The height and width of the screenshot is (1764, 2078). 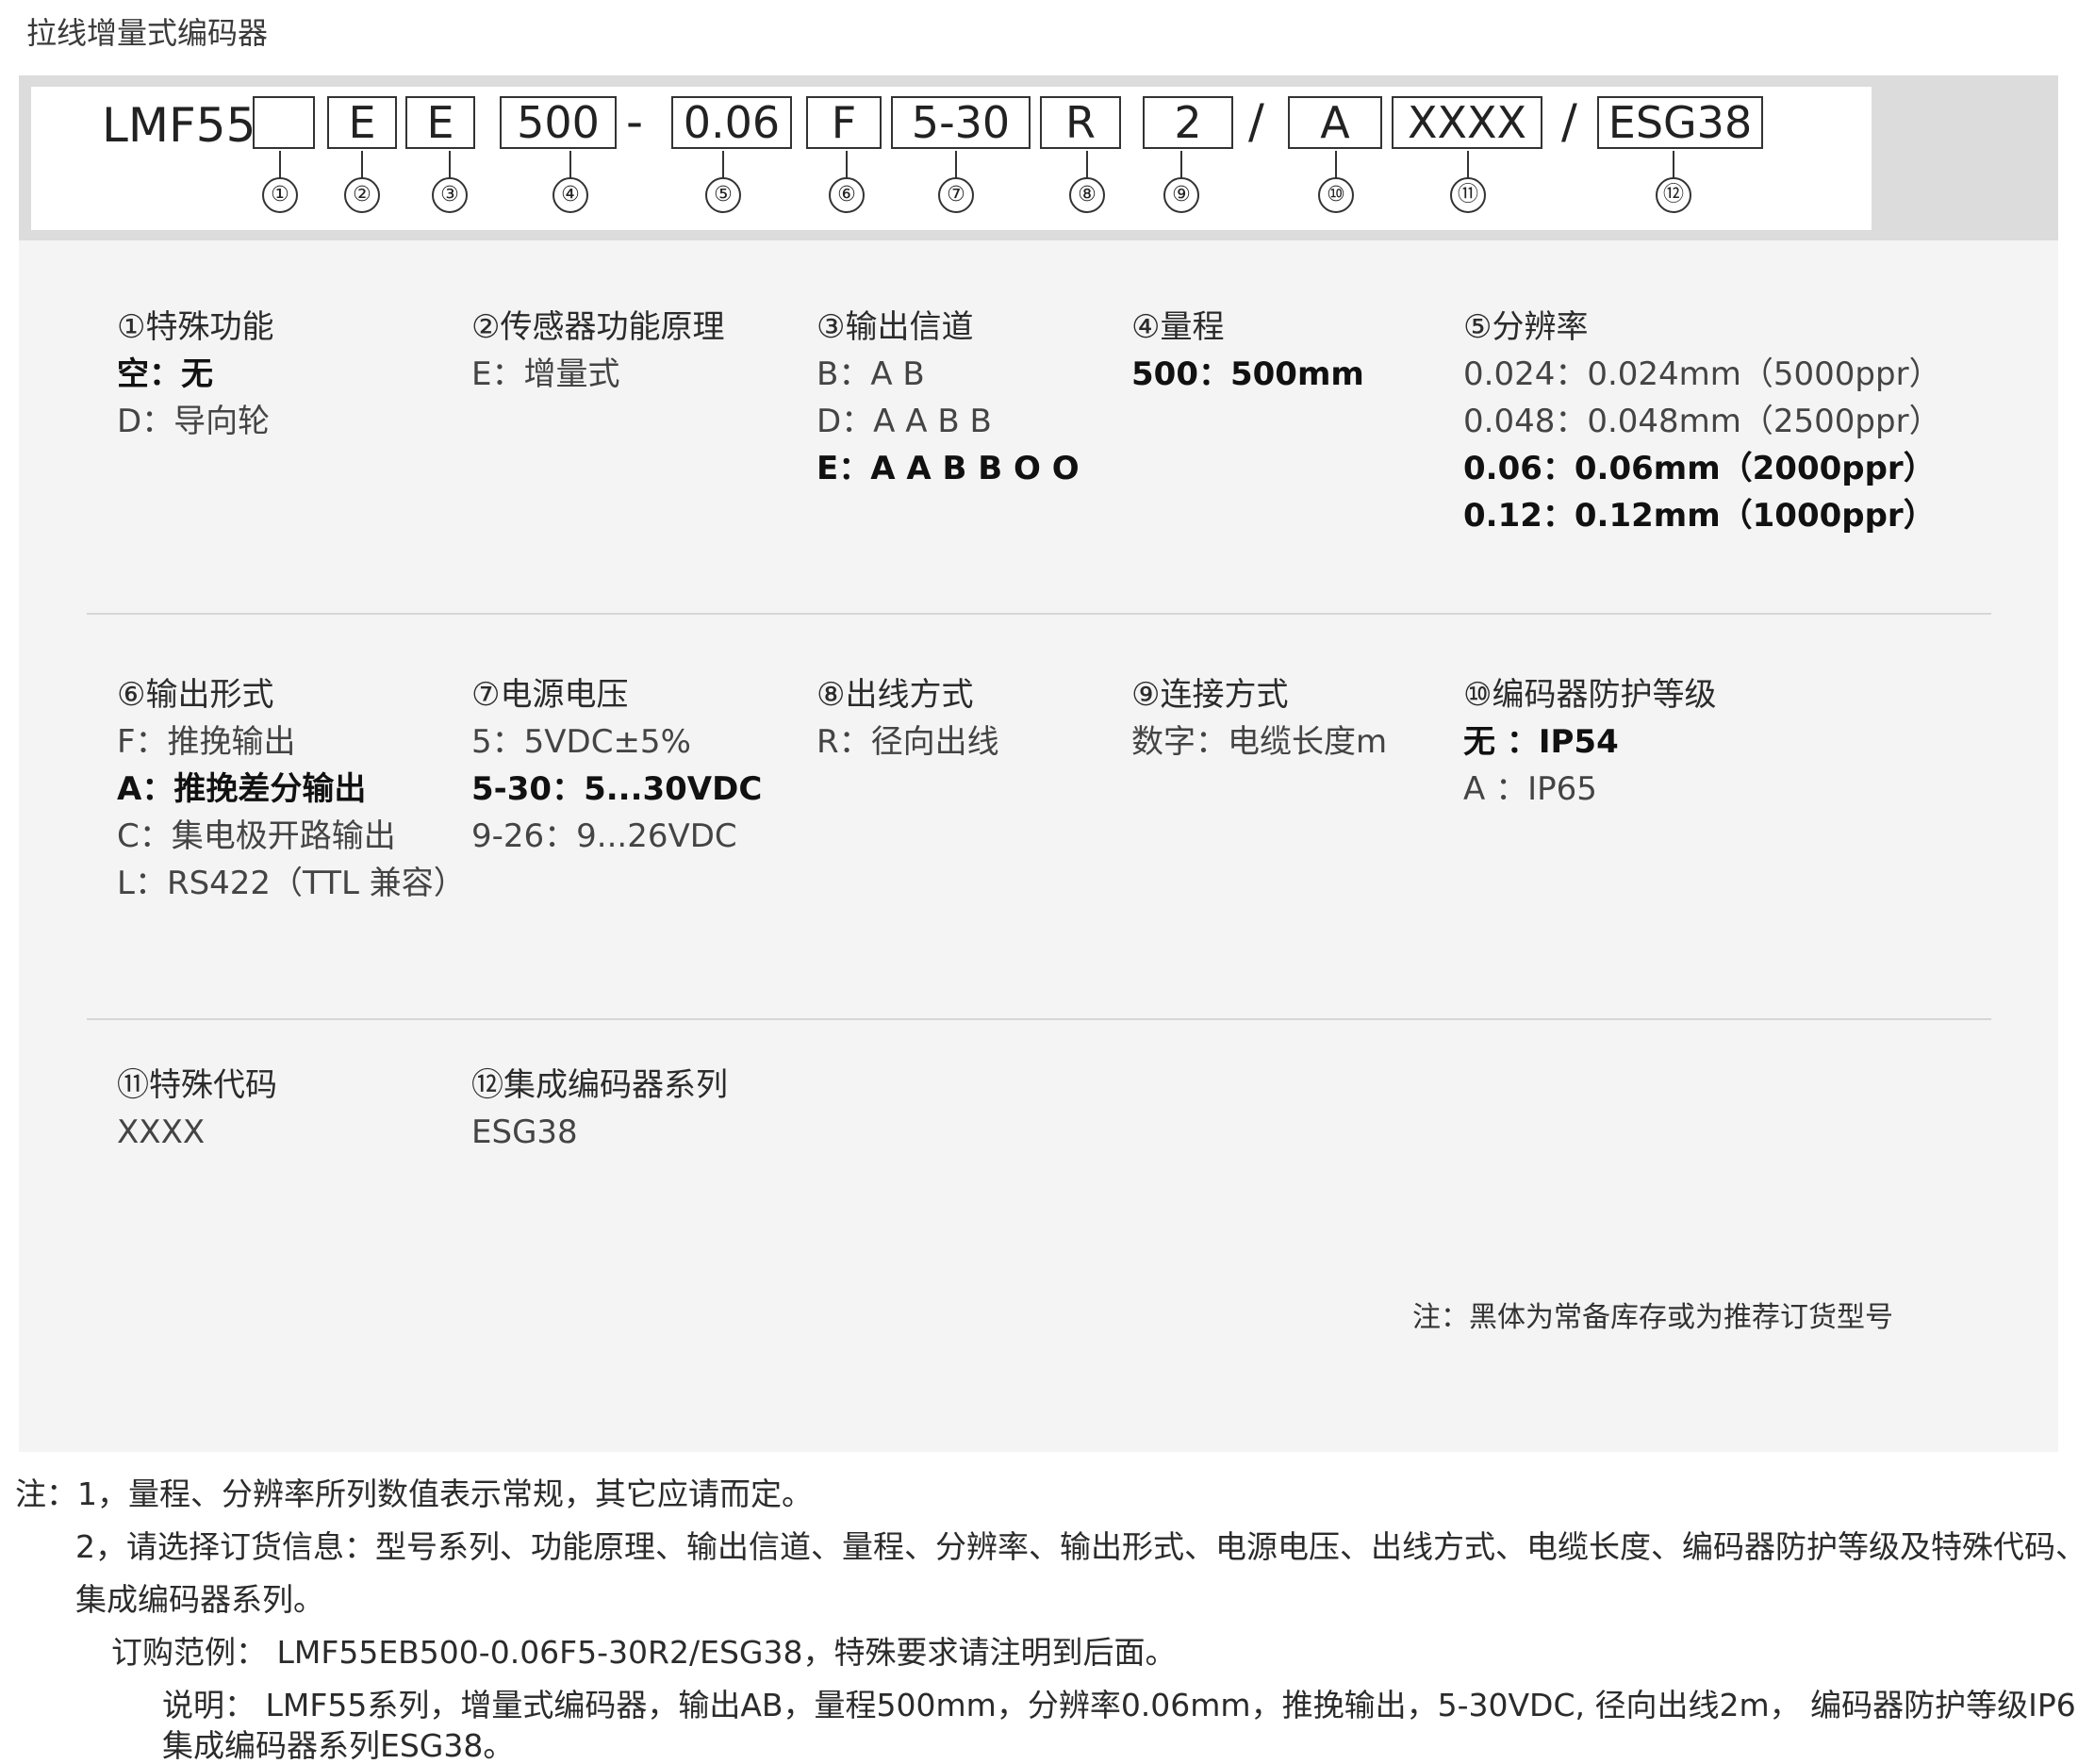 What do you see at coordinates (597, 351) in the screenshot?
I see `section-sensor-principle: ②传感器功能原理 E：增量式` at bounding box center [597, 351].